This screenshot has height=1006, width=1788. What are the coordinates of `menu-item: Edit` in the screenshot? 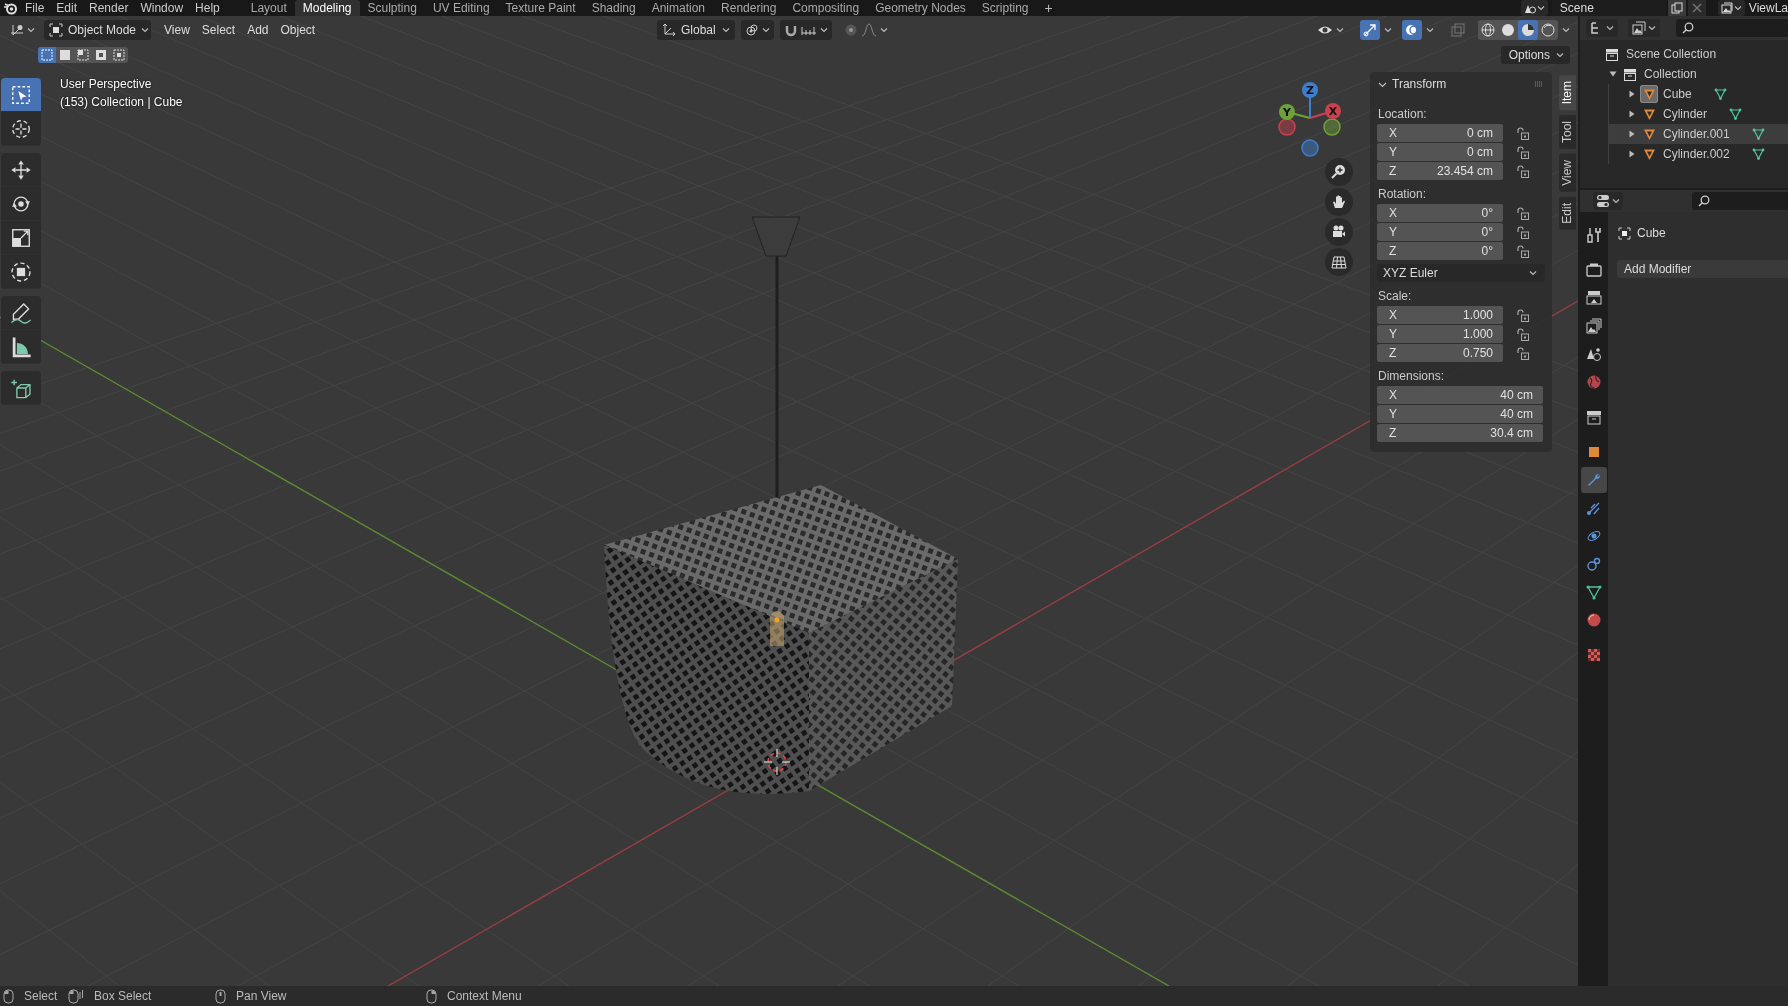 It's located at (67, 8).